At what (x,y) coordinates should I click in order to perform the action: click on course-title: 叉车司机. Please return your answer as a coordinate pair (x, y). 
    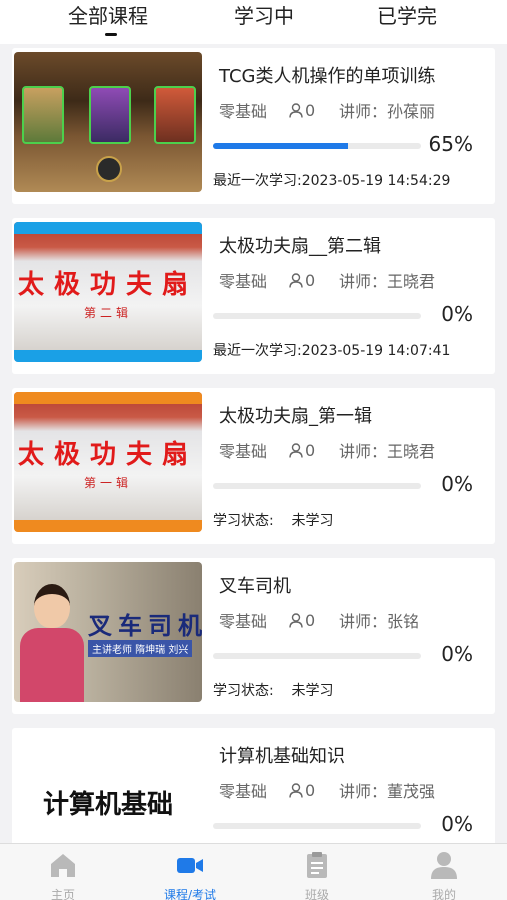
    Looking at the image, I should click on (255, 586).